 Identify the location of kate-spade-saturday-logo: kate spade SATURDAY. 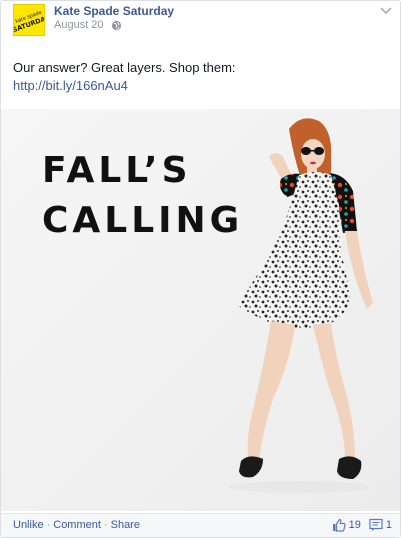
(29, 20).